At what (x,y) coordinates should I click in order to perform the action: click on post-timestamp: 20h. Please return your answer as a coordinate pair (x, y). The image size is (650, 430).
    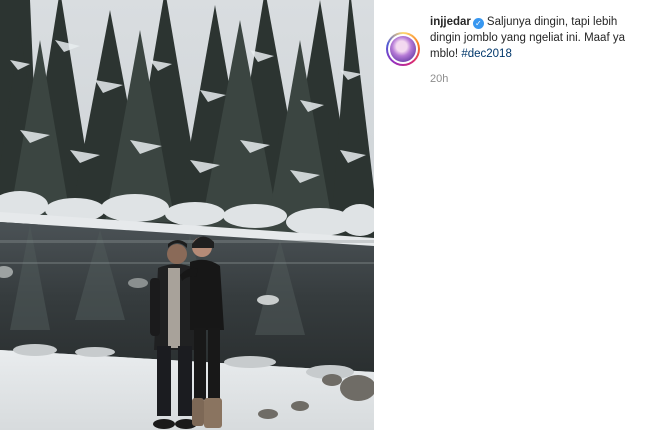
    Looking at the image, I should click on (439, 79).